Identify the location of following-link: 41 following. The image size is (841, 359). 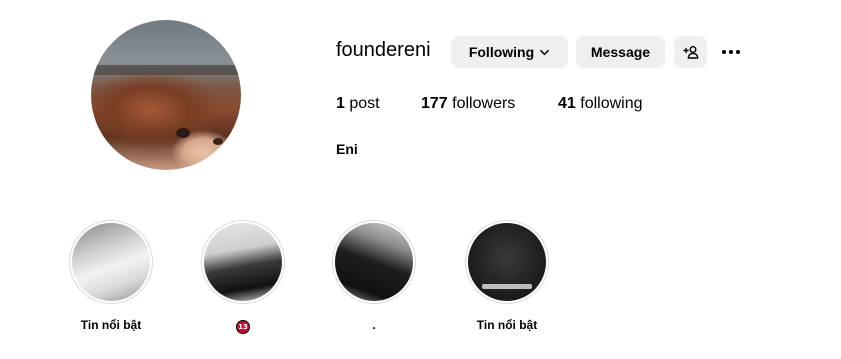
(600, 104).